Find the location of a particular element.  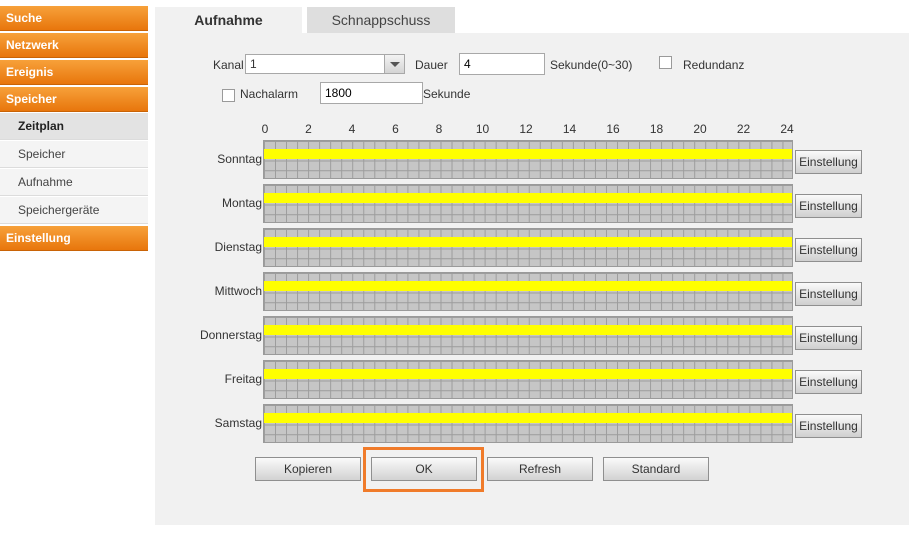

nachalarm-label: Nachalarm is located at coordinates (269, 94).